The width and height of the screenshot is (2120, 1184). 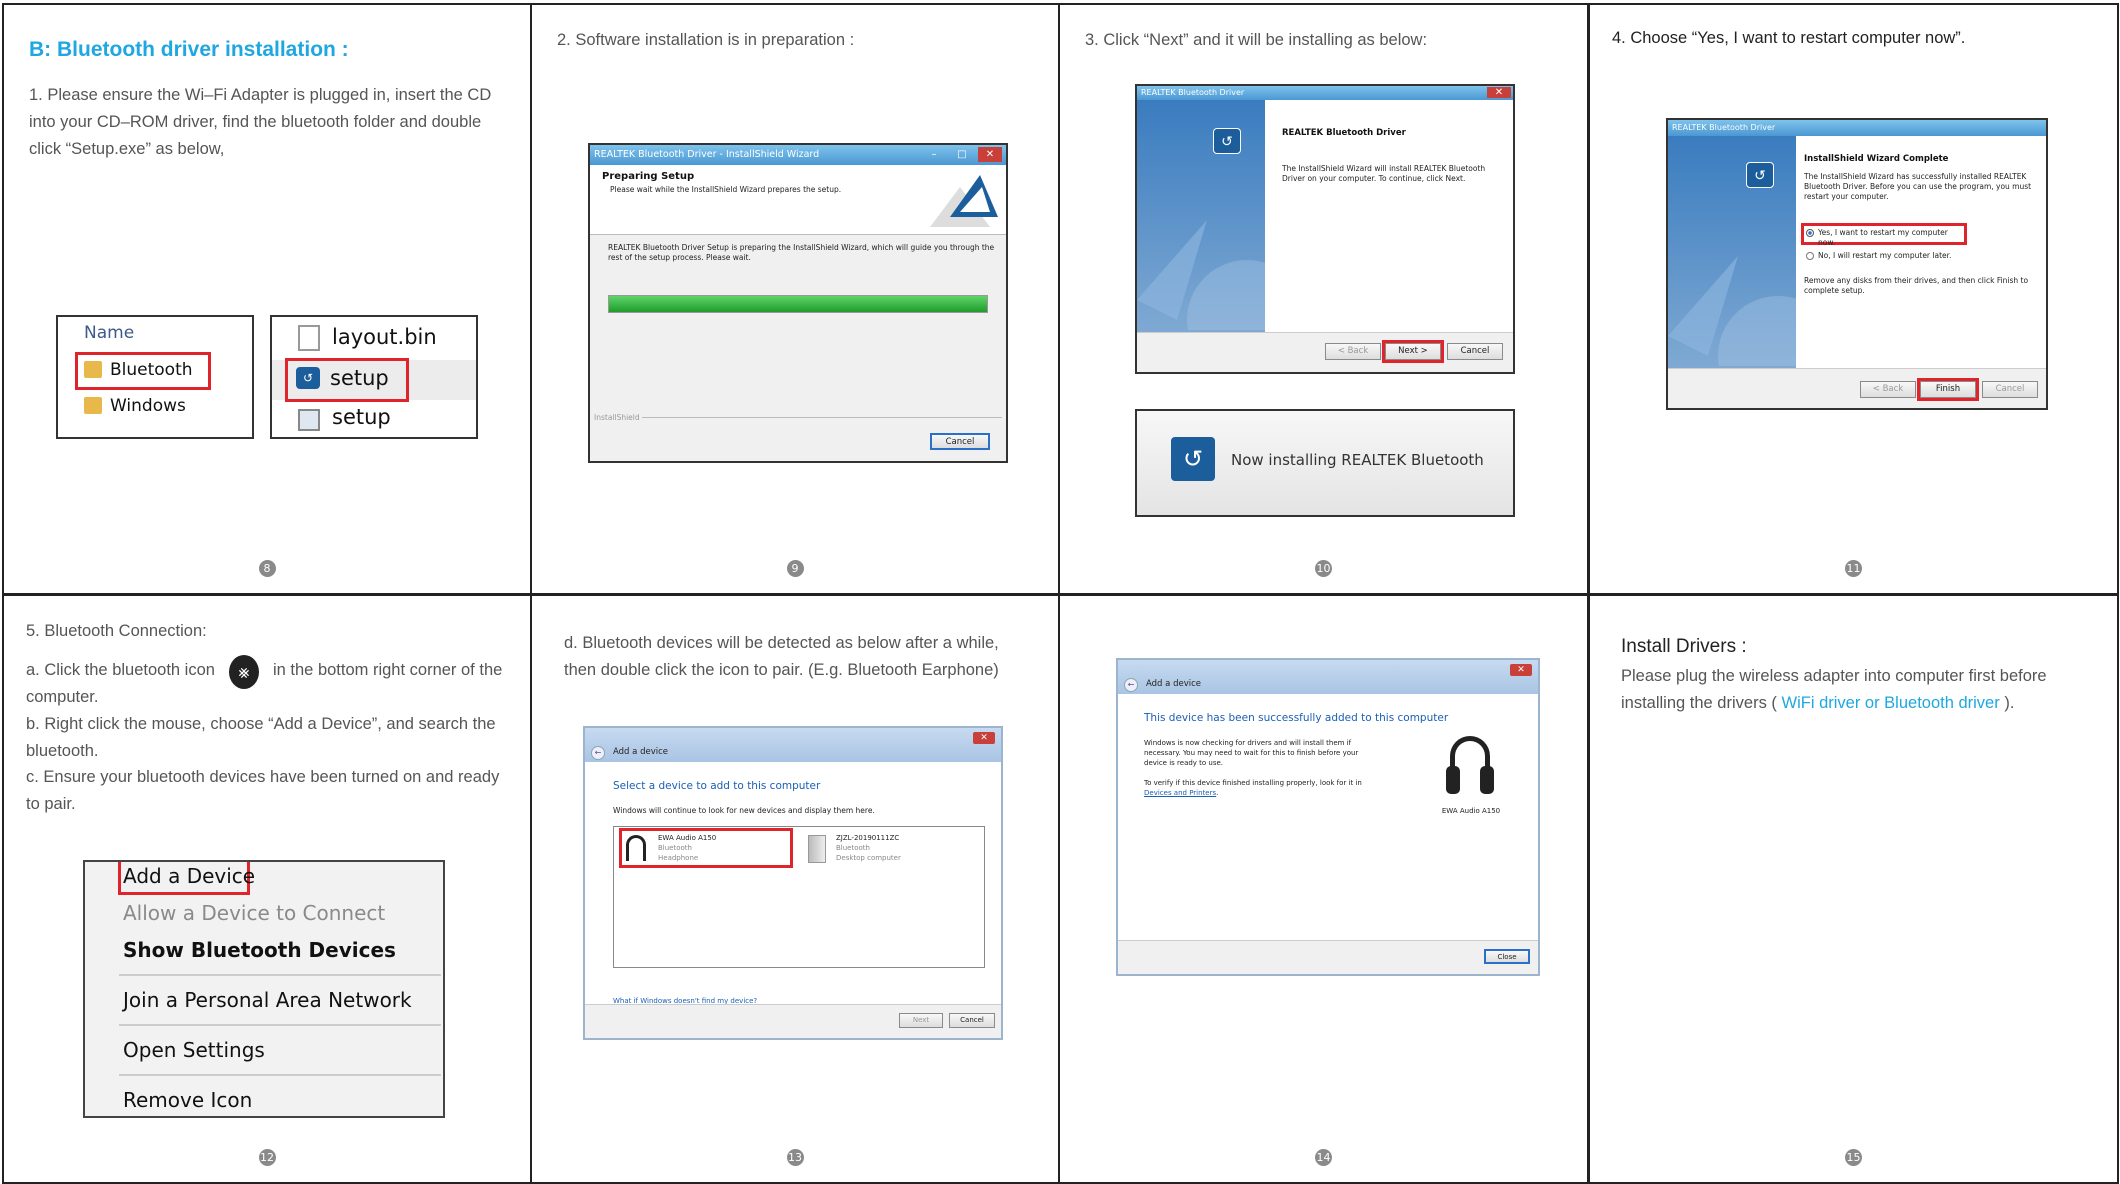 I want to click on minimize-icon: –, so click(x=934, y=154).